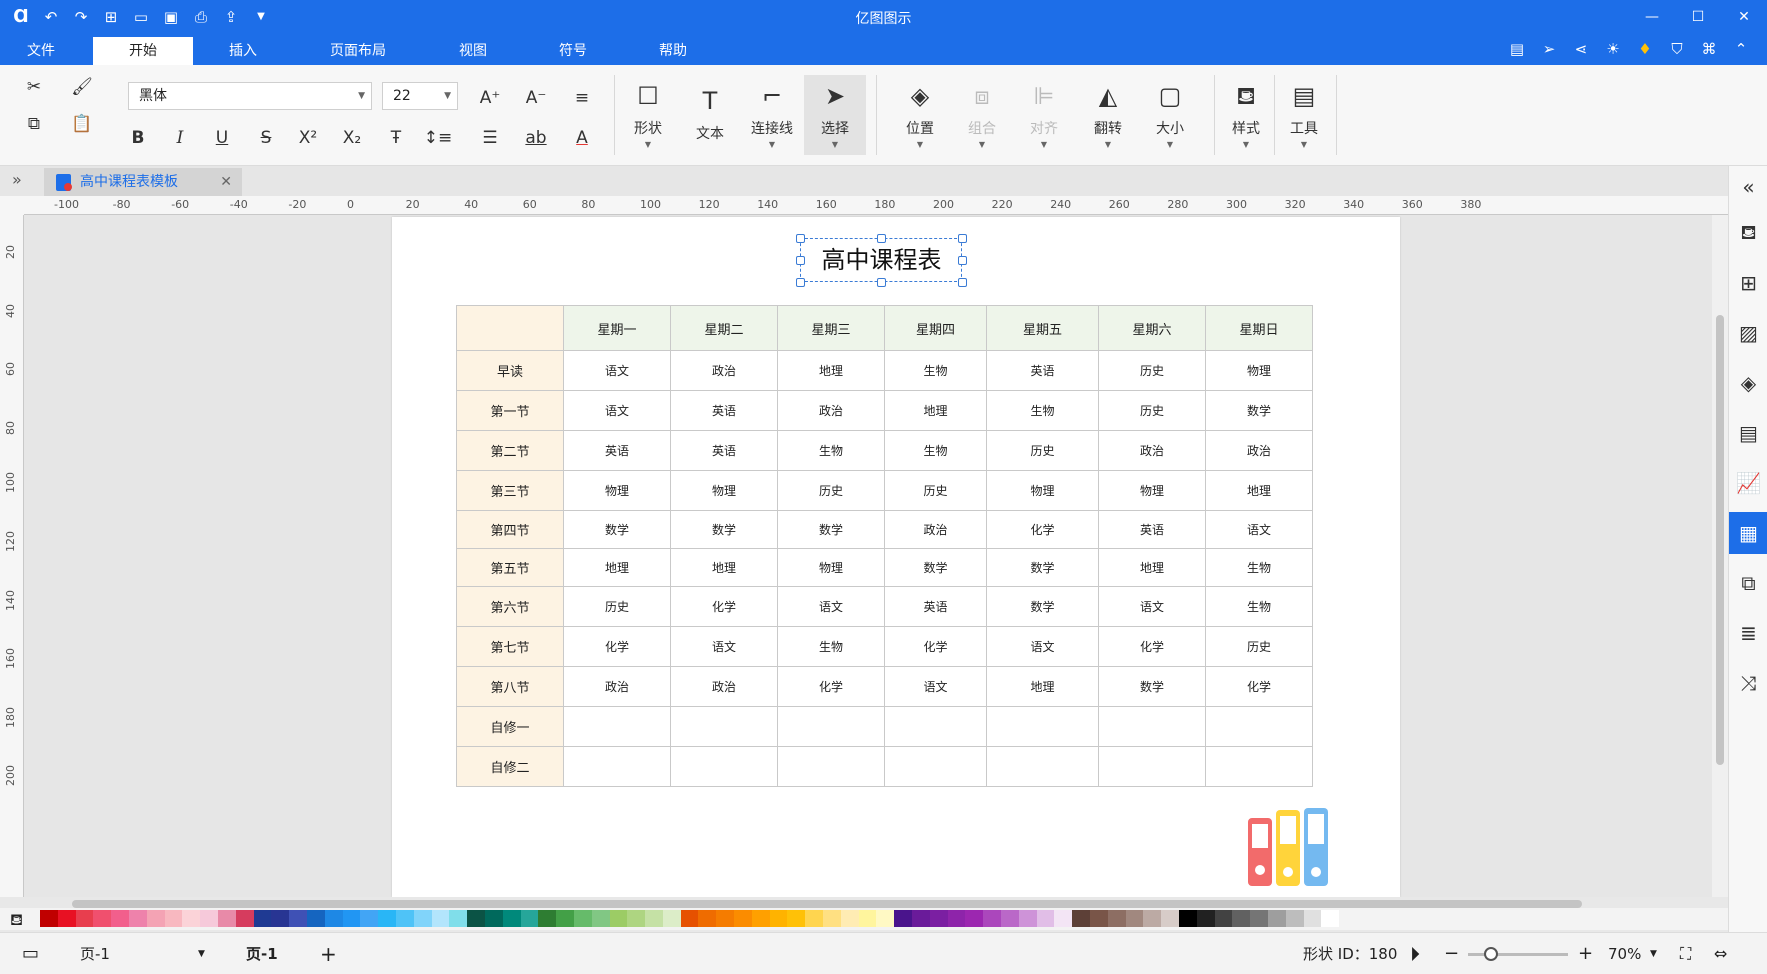  Describe the element at coordinates (920, 115) in the screenshot. I see `position-button: ◈ 位置 ▼` at that location.